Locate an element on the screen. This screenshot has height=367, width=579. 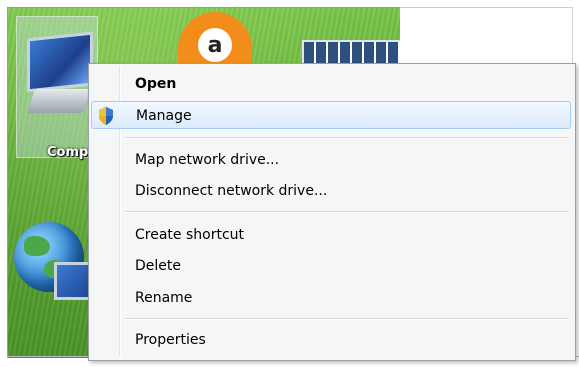
menu-item-create-shortcut: Create shortcut is located at coordinates (331, 235).